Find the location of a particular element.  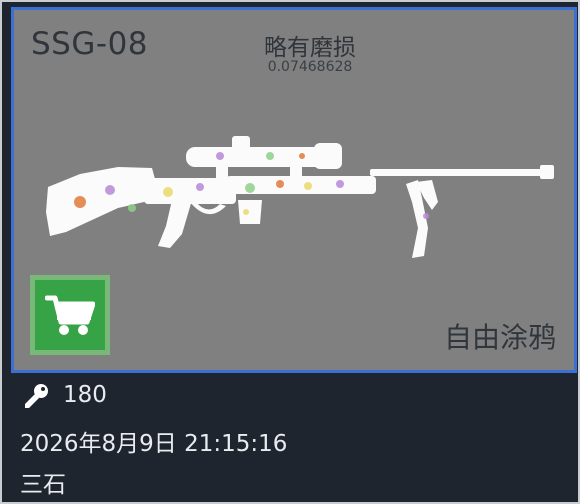

skin-name: 自由涂鸦 is located at coordinates (499, 337).